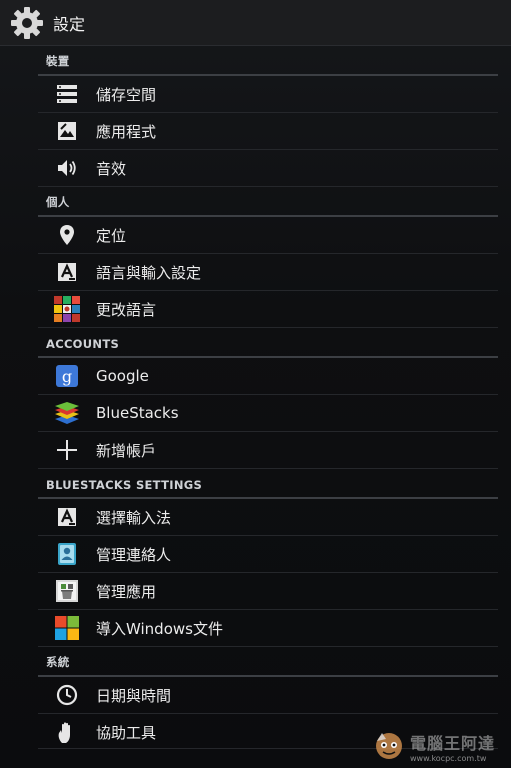 Image resolution: width=511 pixels, height=768 pixels. I want to click on apps-icon, so click(67, 131).